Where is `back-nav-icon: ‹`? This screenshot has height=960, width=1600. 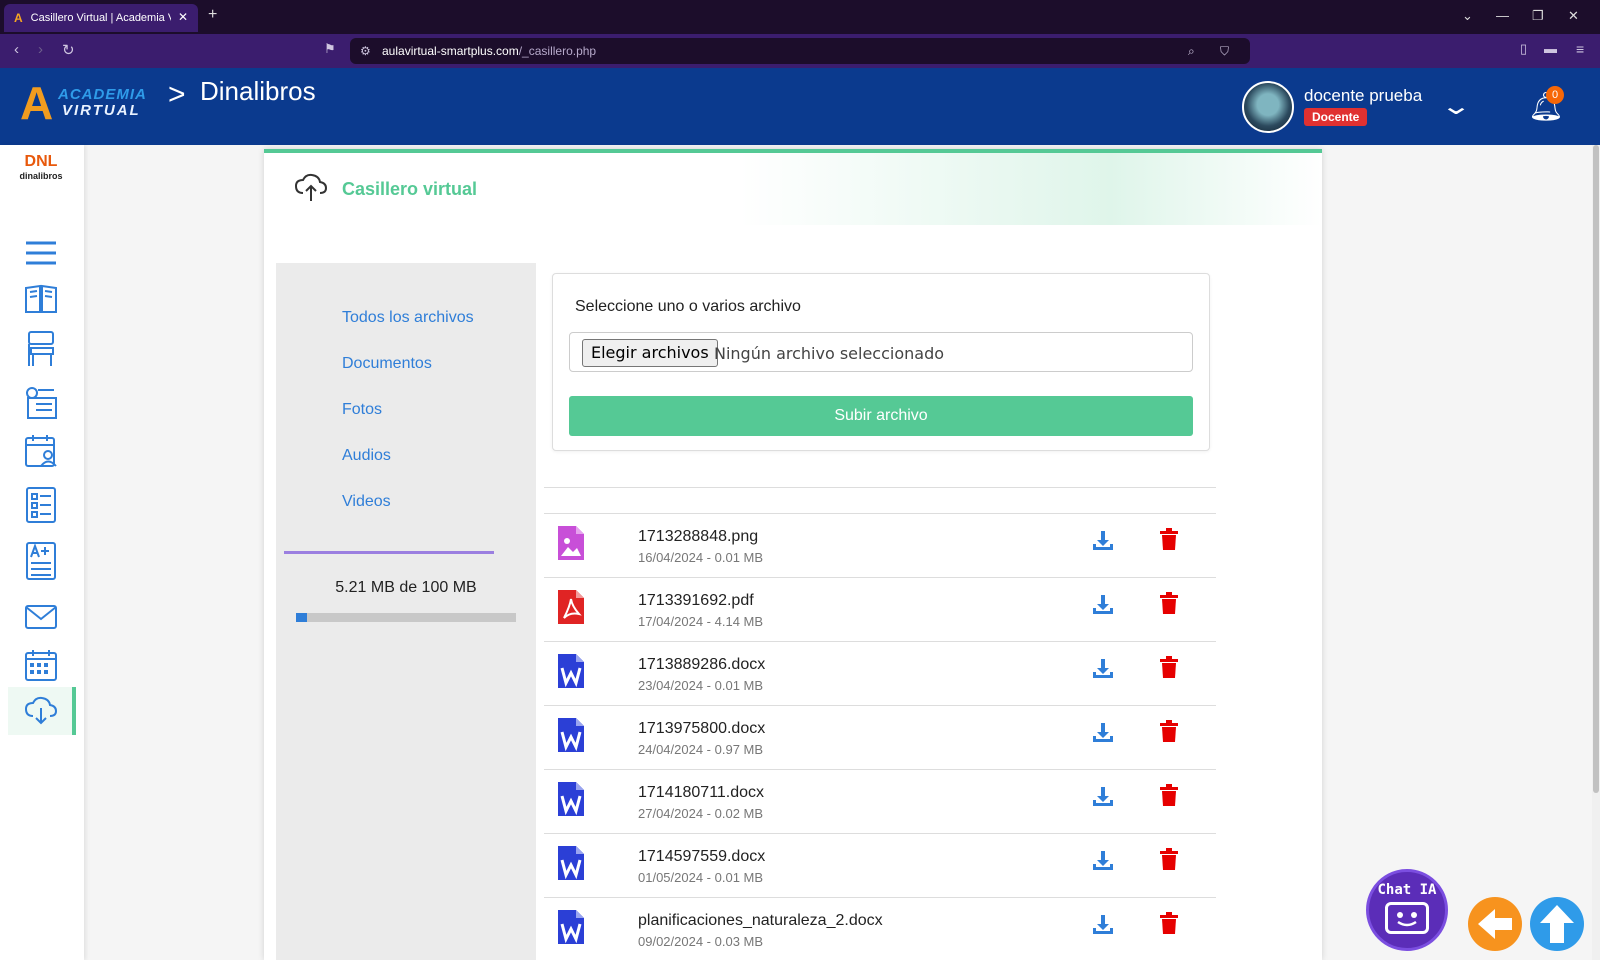
back-nav-icon: ‹ is located at coordinates (16, 49).